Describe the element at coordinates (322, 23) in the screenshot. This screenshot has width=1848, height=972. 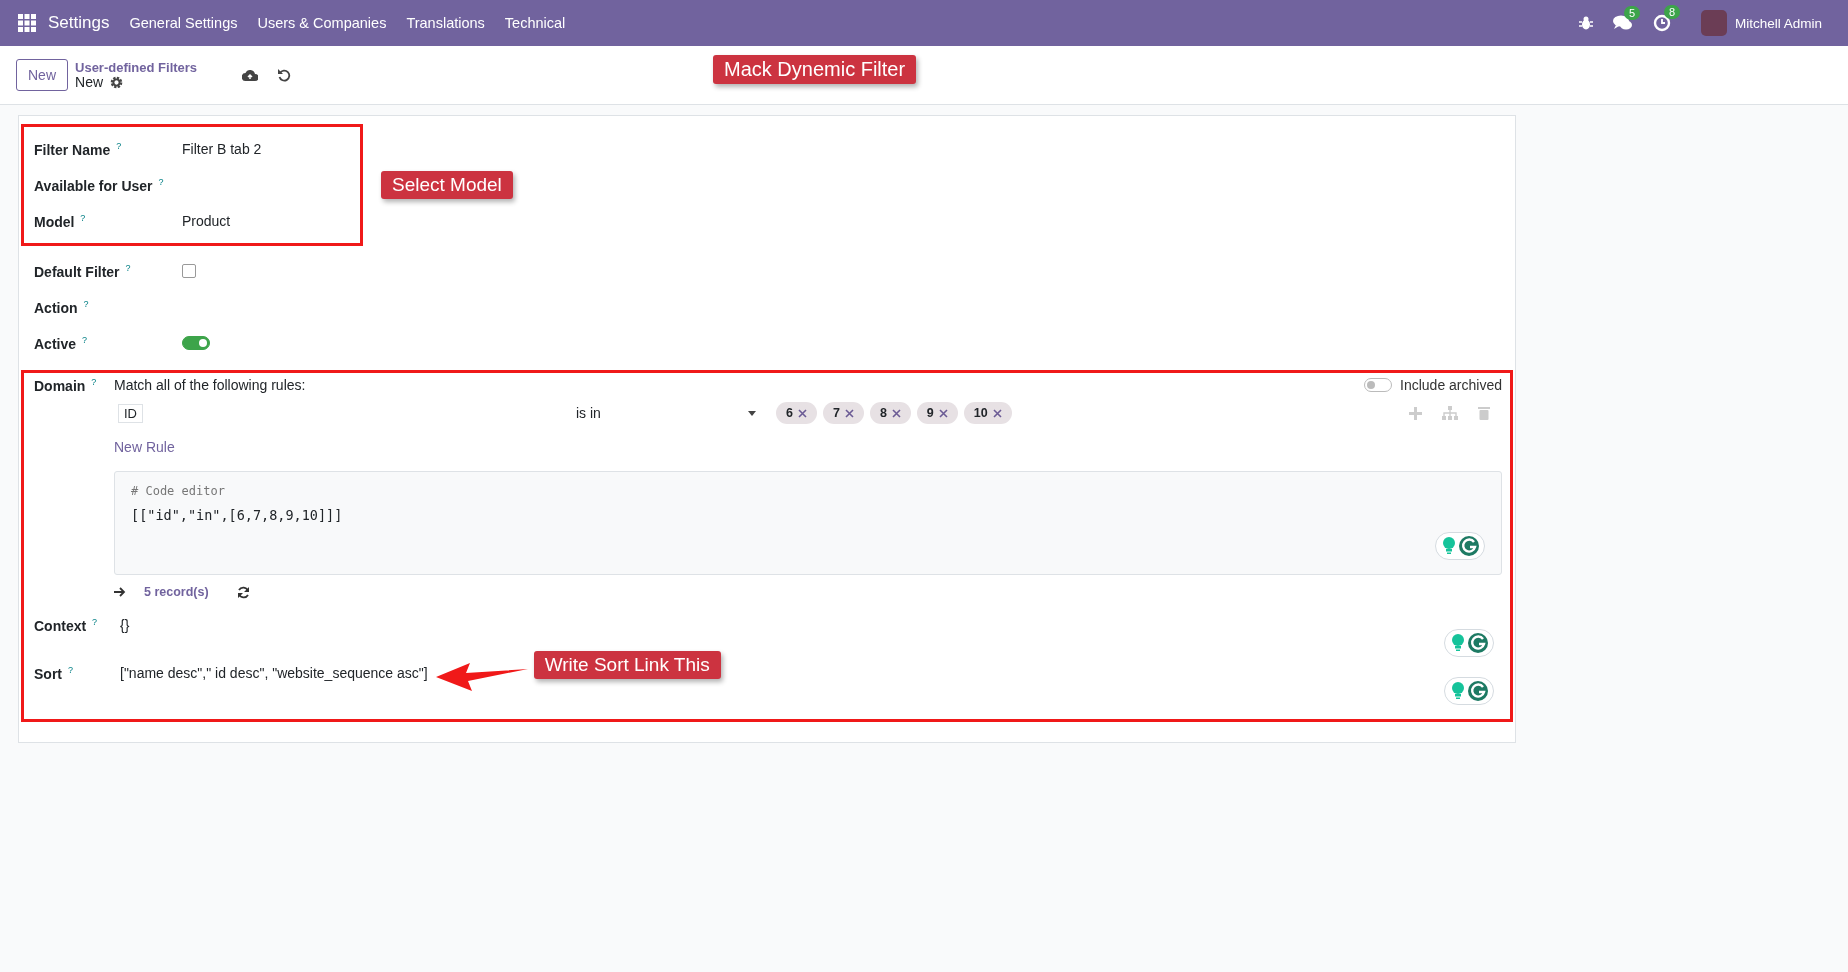
I see `menu-item: Users & Companies` at that location.